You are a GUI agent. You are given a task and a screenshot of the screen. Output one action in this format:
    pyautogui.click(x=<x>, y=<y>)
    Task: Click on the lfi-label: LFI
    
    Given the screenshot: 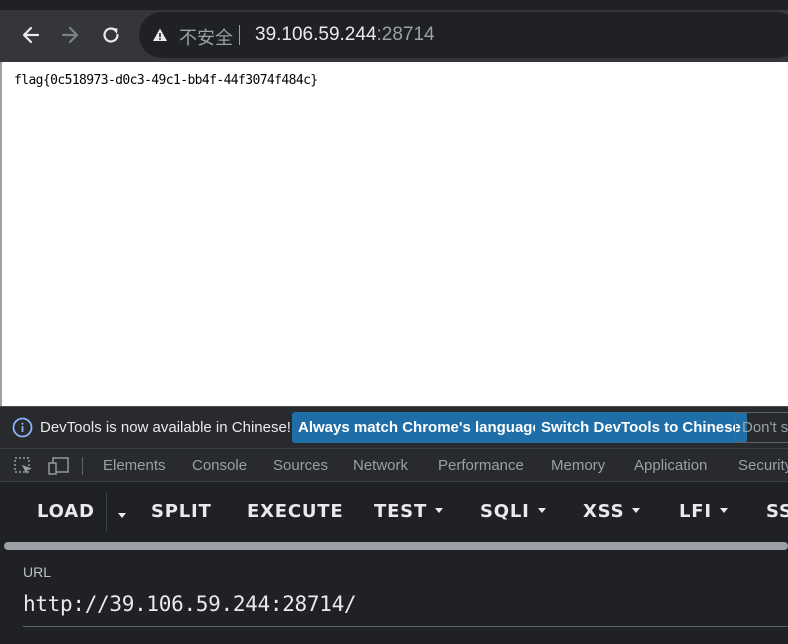 What is the action you would take?
    pyautogui.click(x=695, y=511)
    